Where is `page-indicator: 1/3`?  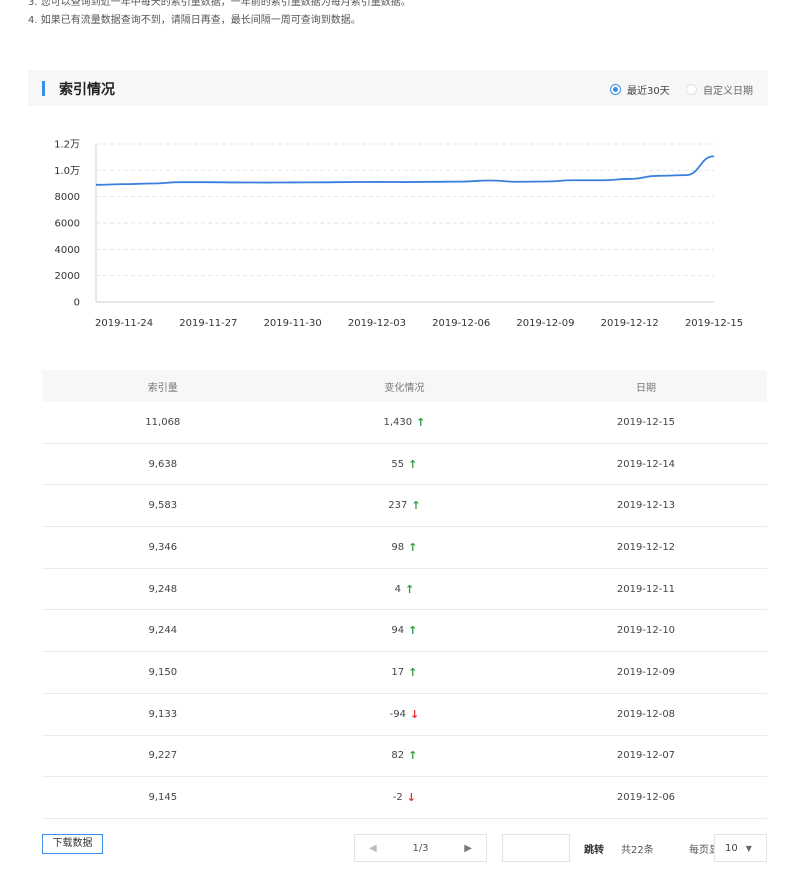 page-indicator: 1/3 is located at coordinates (420, 848).